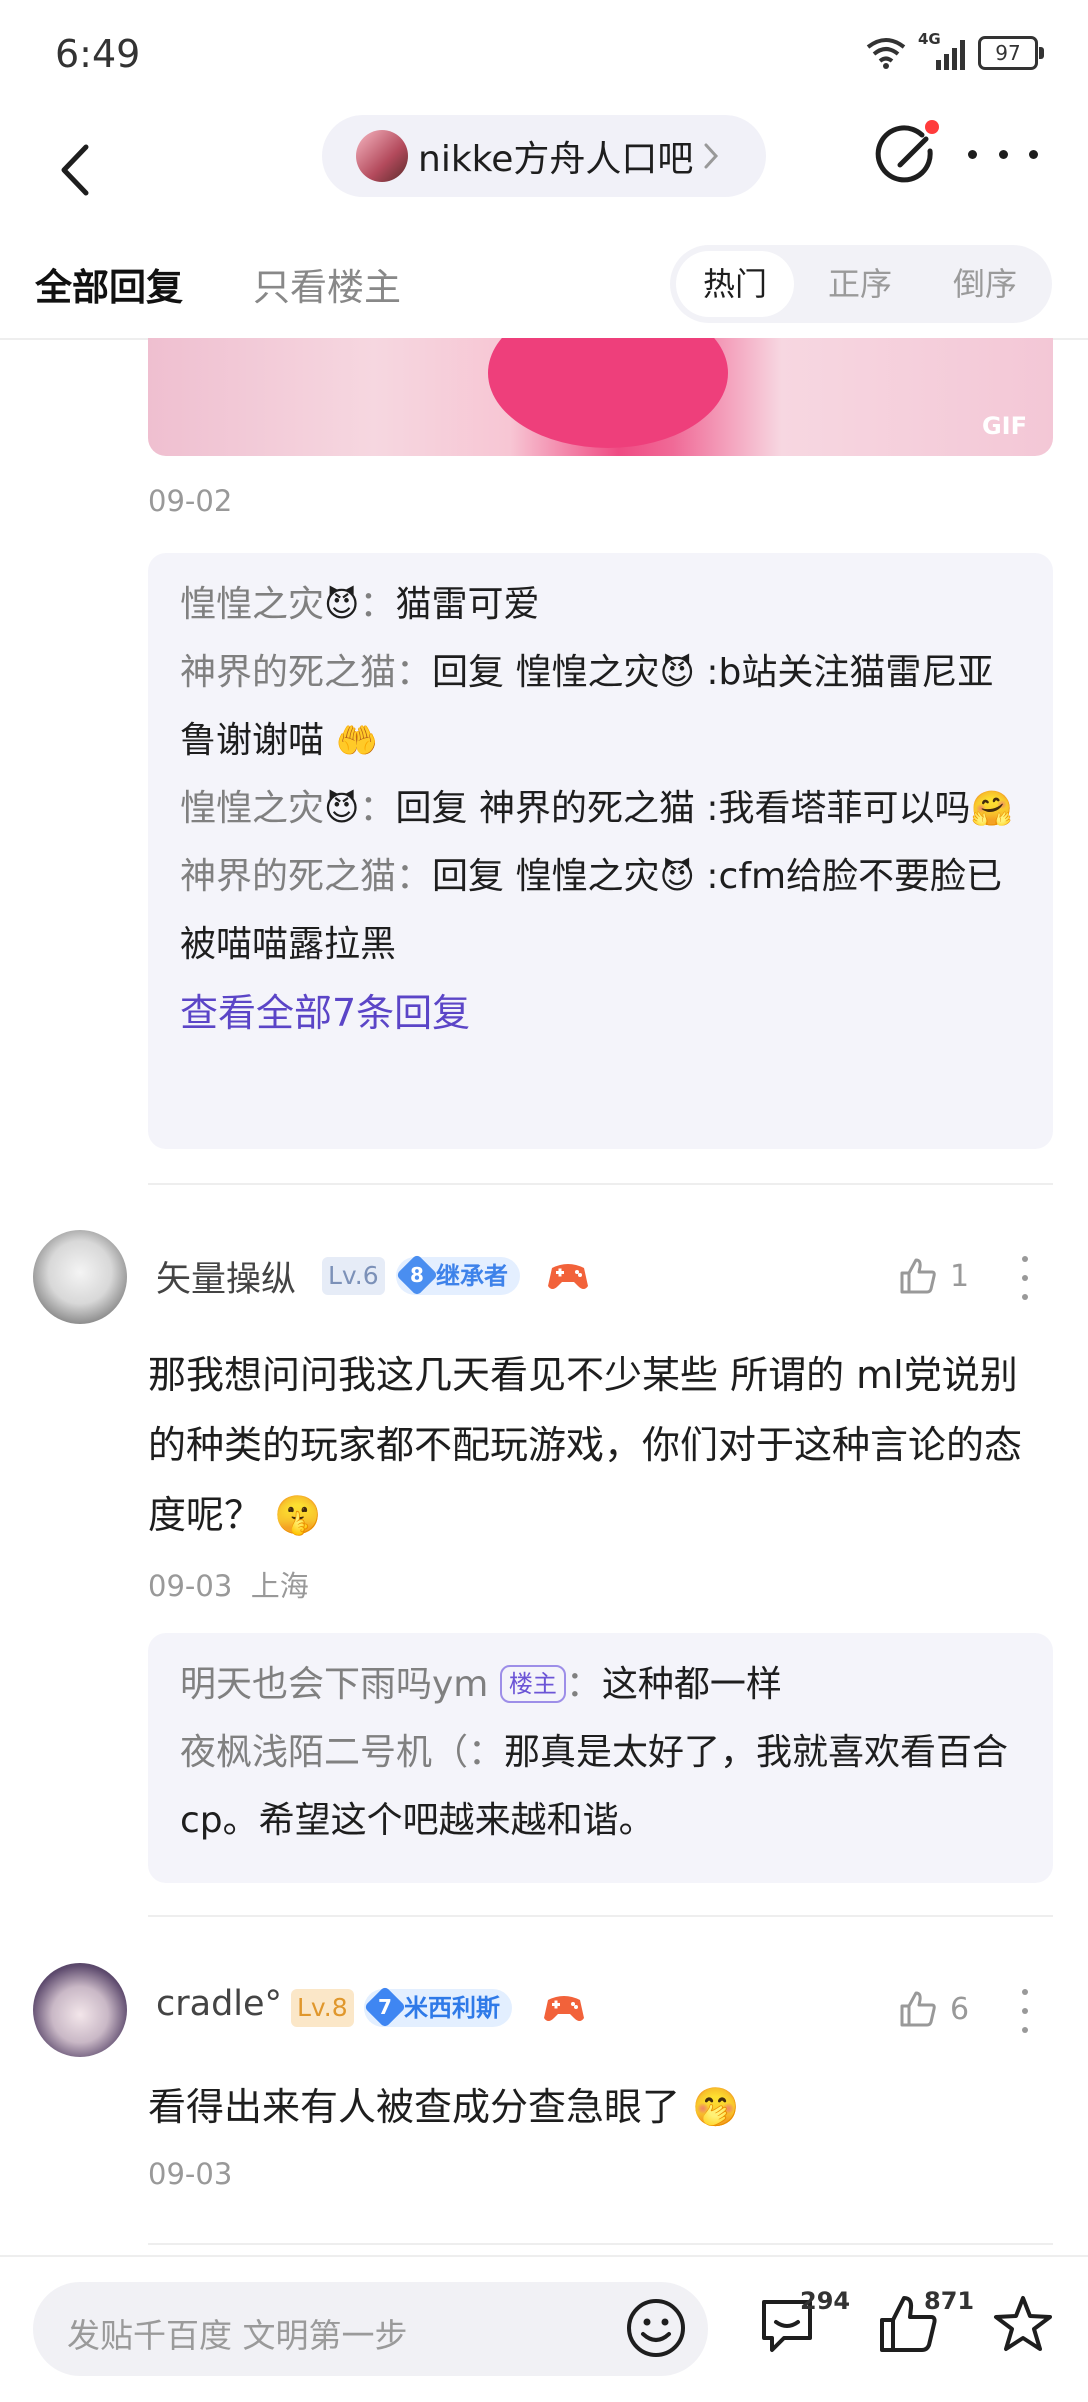  Describe the element at coordinates (1023, 2325) in the screenshot. I see `star-icon` at that location.